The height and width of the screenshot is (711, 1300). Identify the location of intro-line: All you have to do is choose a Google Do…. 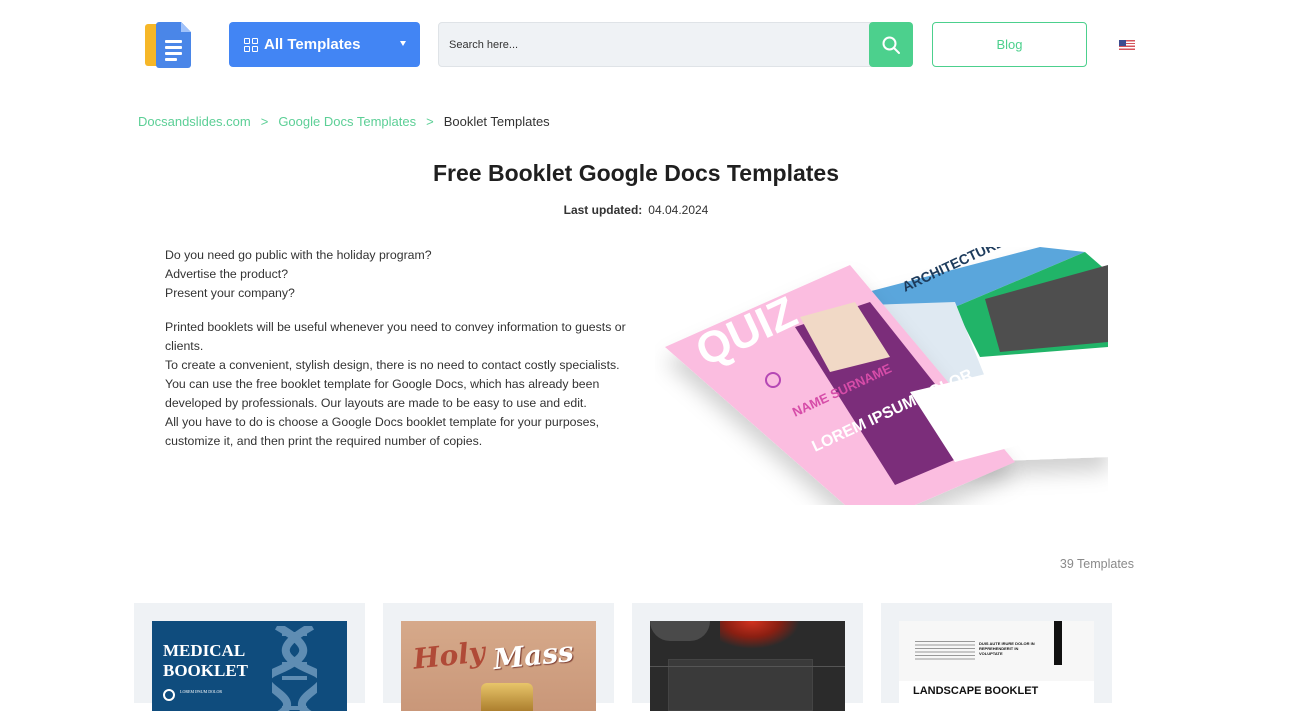
(382, 431).